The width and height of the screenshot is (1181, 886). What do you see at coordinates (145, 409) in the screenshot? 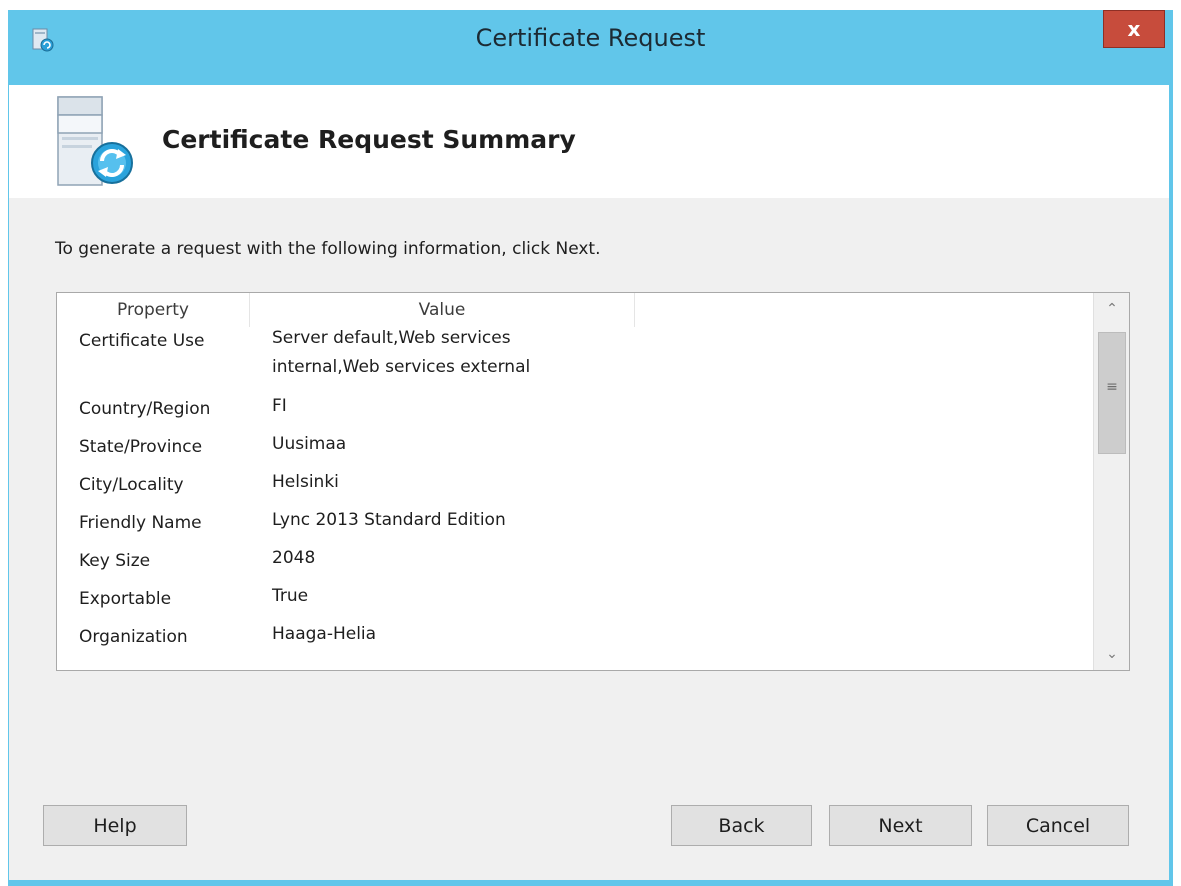
I see `property-cell: Country/Region` at bounding box center [145, 409].